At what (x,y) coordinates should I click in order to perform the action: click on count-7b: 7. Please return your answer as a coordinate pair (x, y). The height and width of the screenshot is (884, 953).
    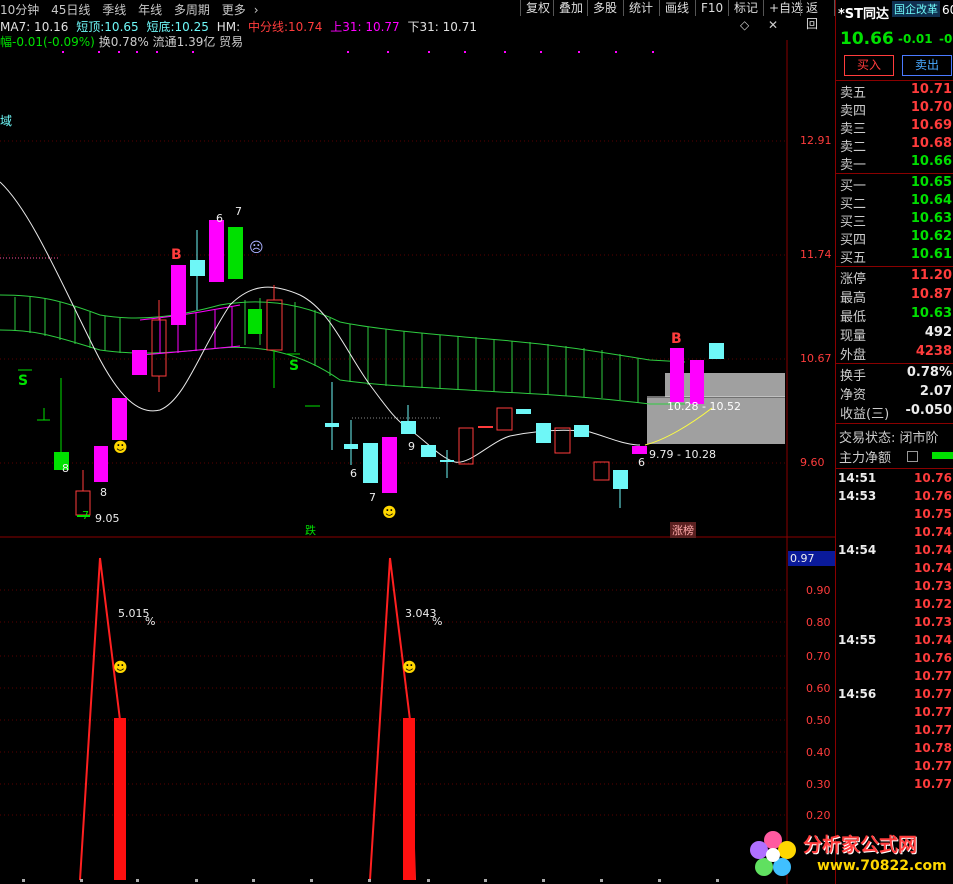
    Looking at the image, I should click on (372, 497).